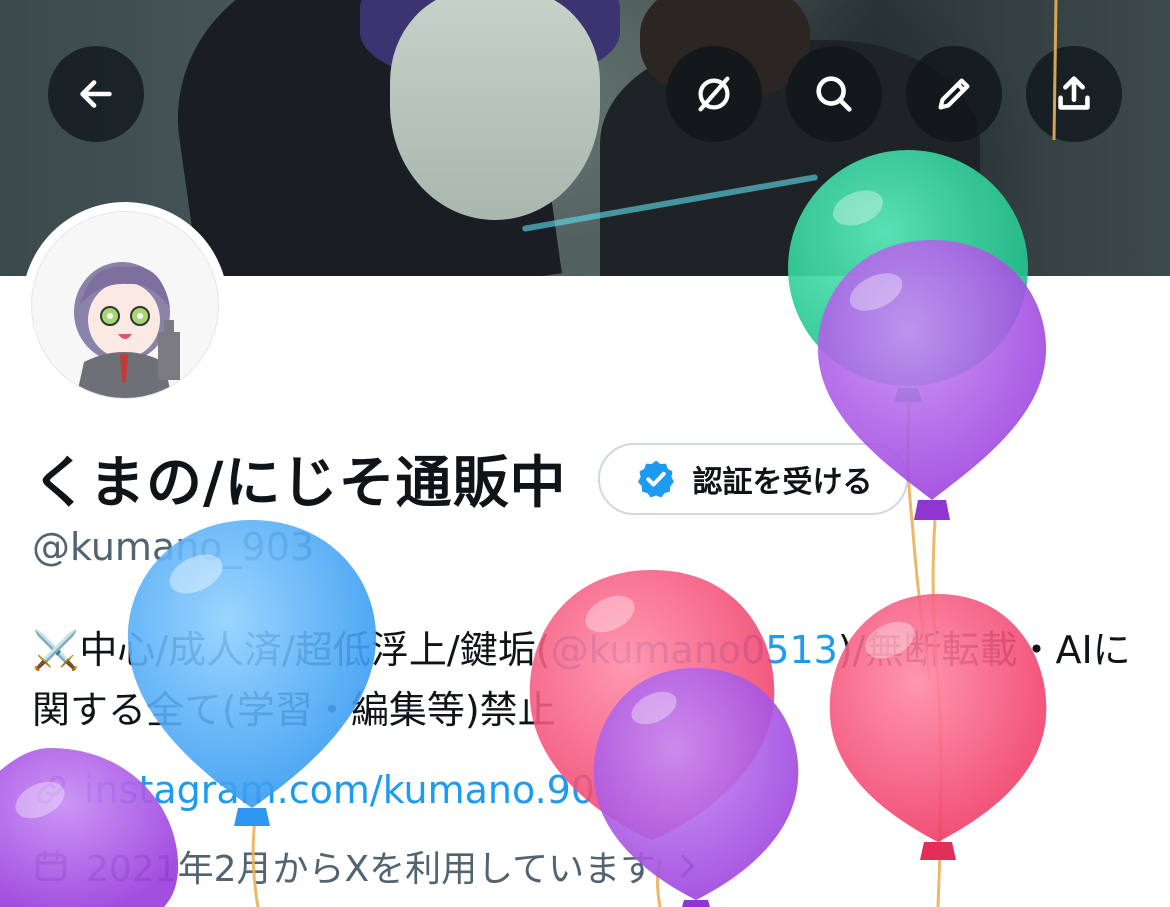 This screenshot has width=1170, height=907. I want to click on back-button, so click(96, 94).